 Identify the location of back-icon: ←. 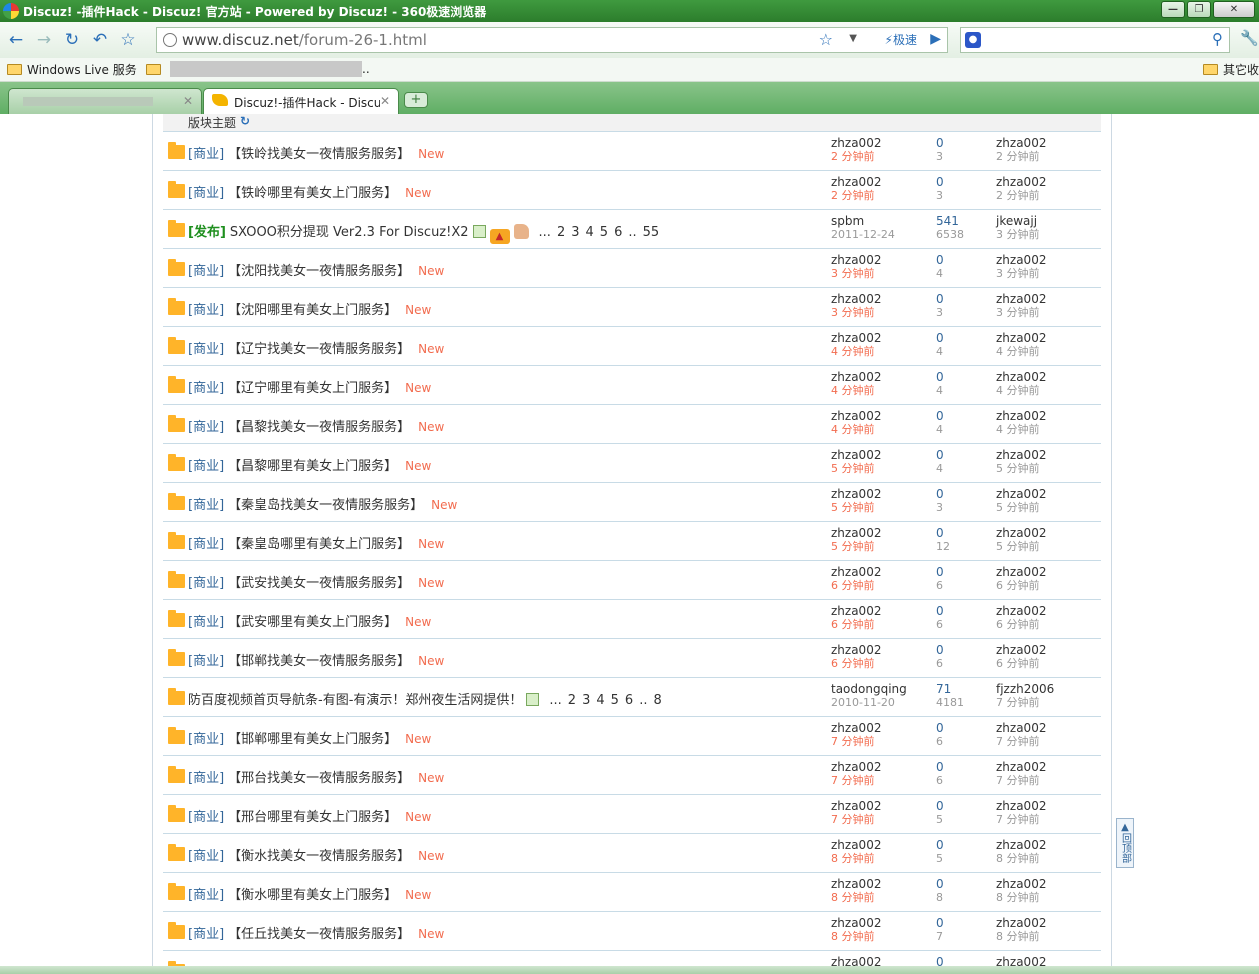
(16, 40).